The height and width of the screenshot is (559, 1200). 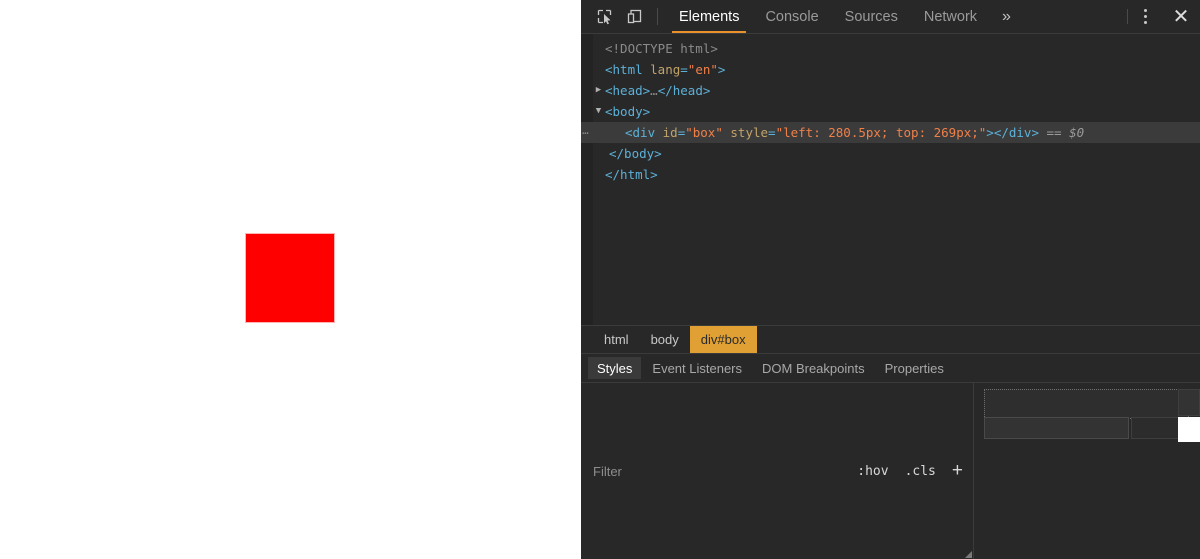 I want to click on filter-bar: :hov .cls +, so click(x=777, y=471).